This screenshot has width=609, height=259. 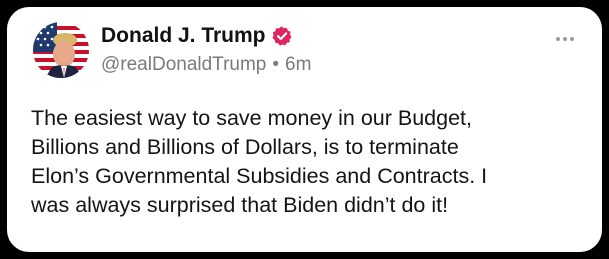 I want to click on author-name-row: Donald J. Trump, so click(x=196, y=36).